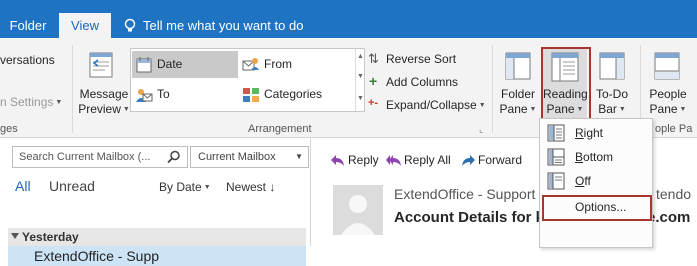 The image size is (697, 266). I want to click on group-header-label: Yesterday, so click(50, 237).